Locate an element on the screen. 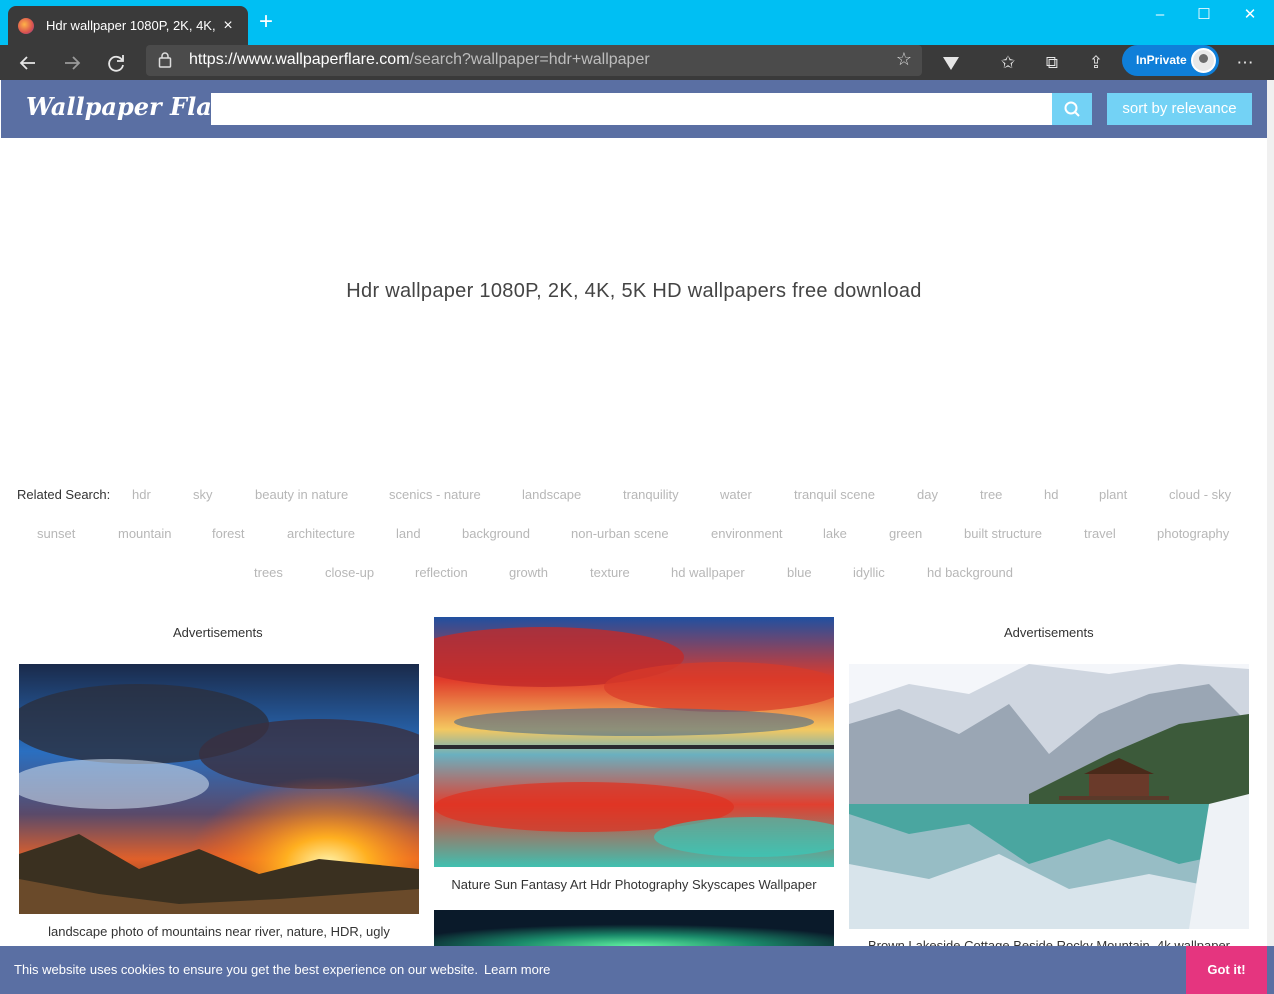  related-tag: landscape is located at coordinates (551, 494).